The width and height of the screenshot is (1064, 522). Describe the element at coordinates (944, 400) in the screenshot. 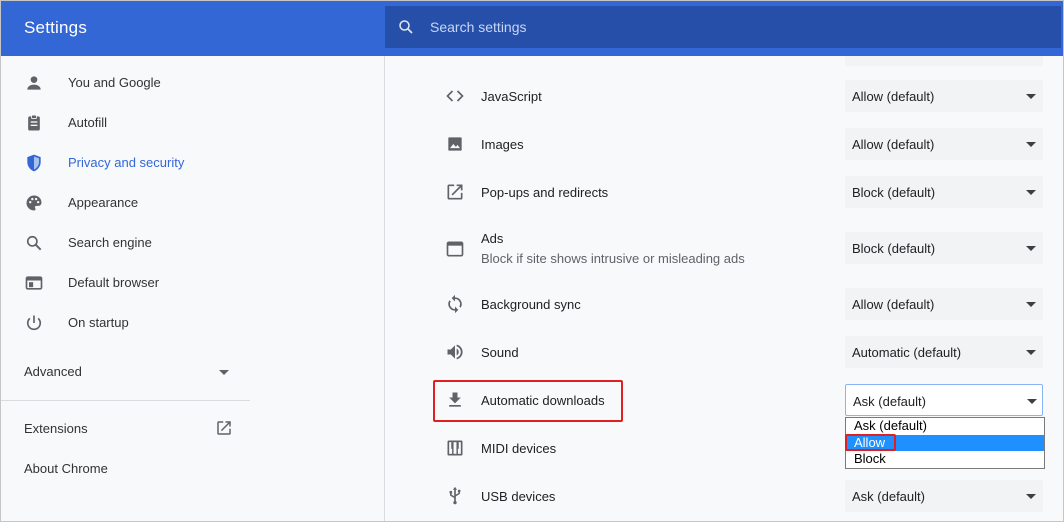

I see `automatic-downloads-select: Ask (default)` at that location.